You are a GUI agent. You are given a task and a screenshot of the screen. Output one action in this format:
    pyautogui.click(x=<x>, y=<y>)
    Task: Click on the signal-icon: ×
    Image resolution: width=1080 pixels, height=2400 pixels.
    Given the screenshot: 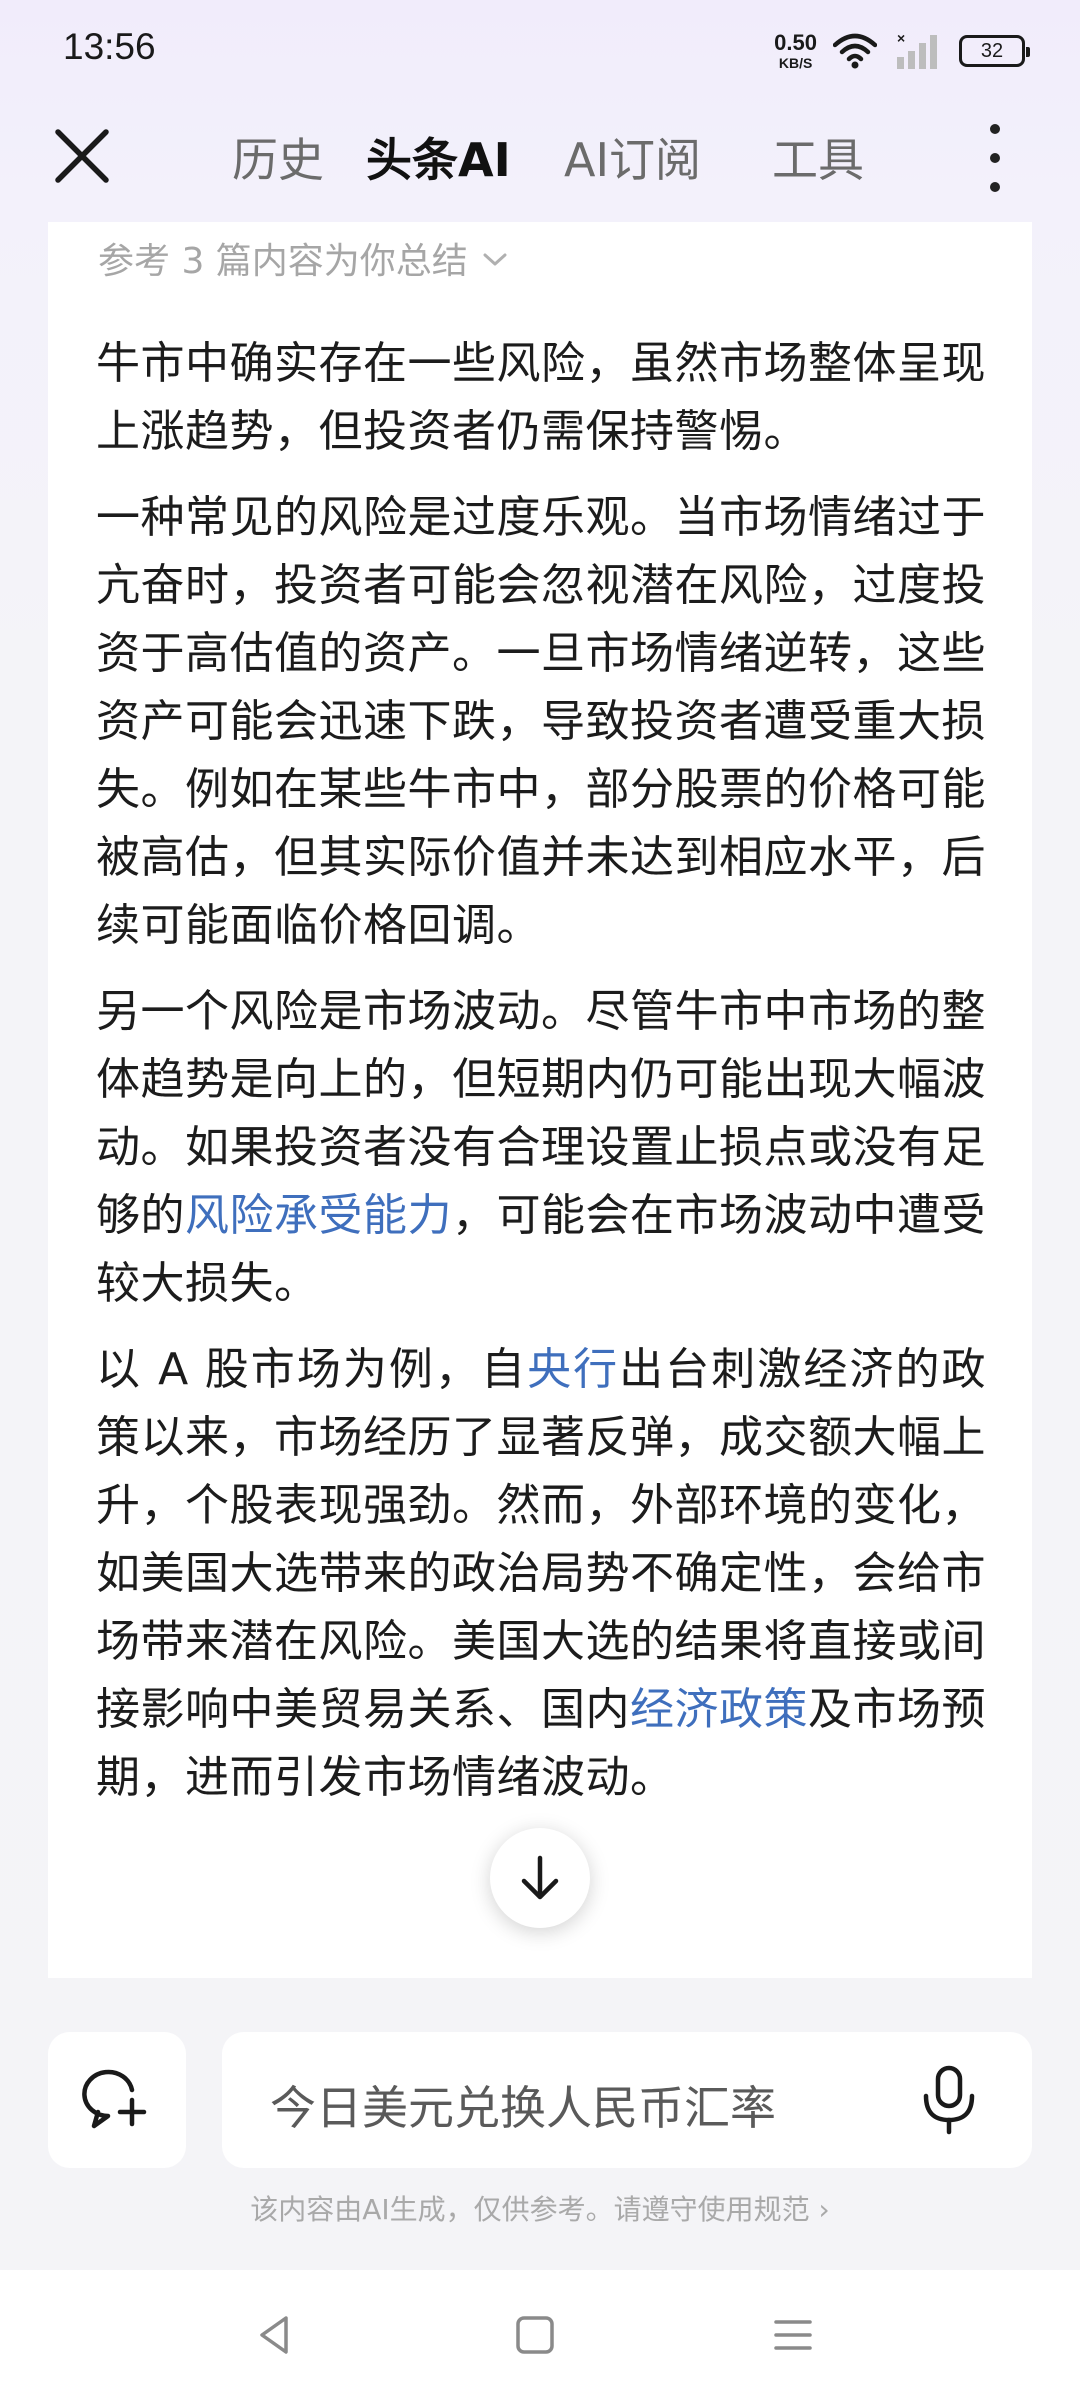 What is the action you would take?
    pyautogui.click(x=917, y=50)
    